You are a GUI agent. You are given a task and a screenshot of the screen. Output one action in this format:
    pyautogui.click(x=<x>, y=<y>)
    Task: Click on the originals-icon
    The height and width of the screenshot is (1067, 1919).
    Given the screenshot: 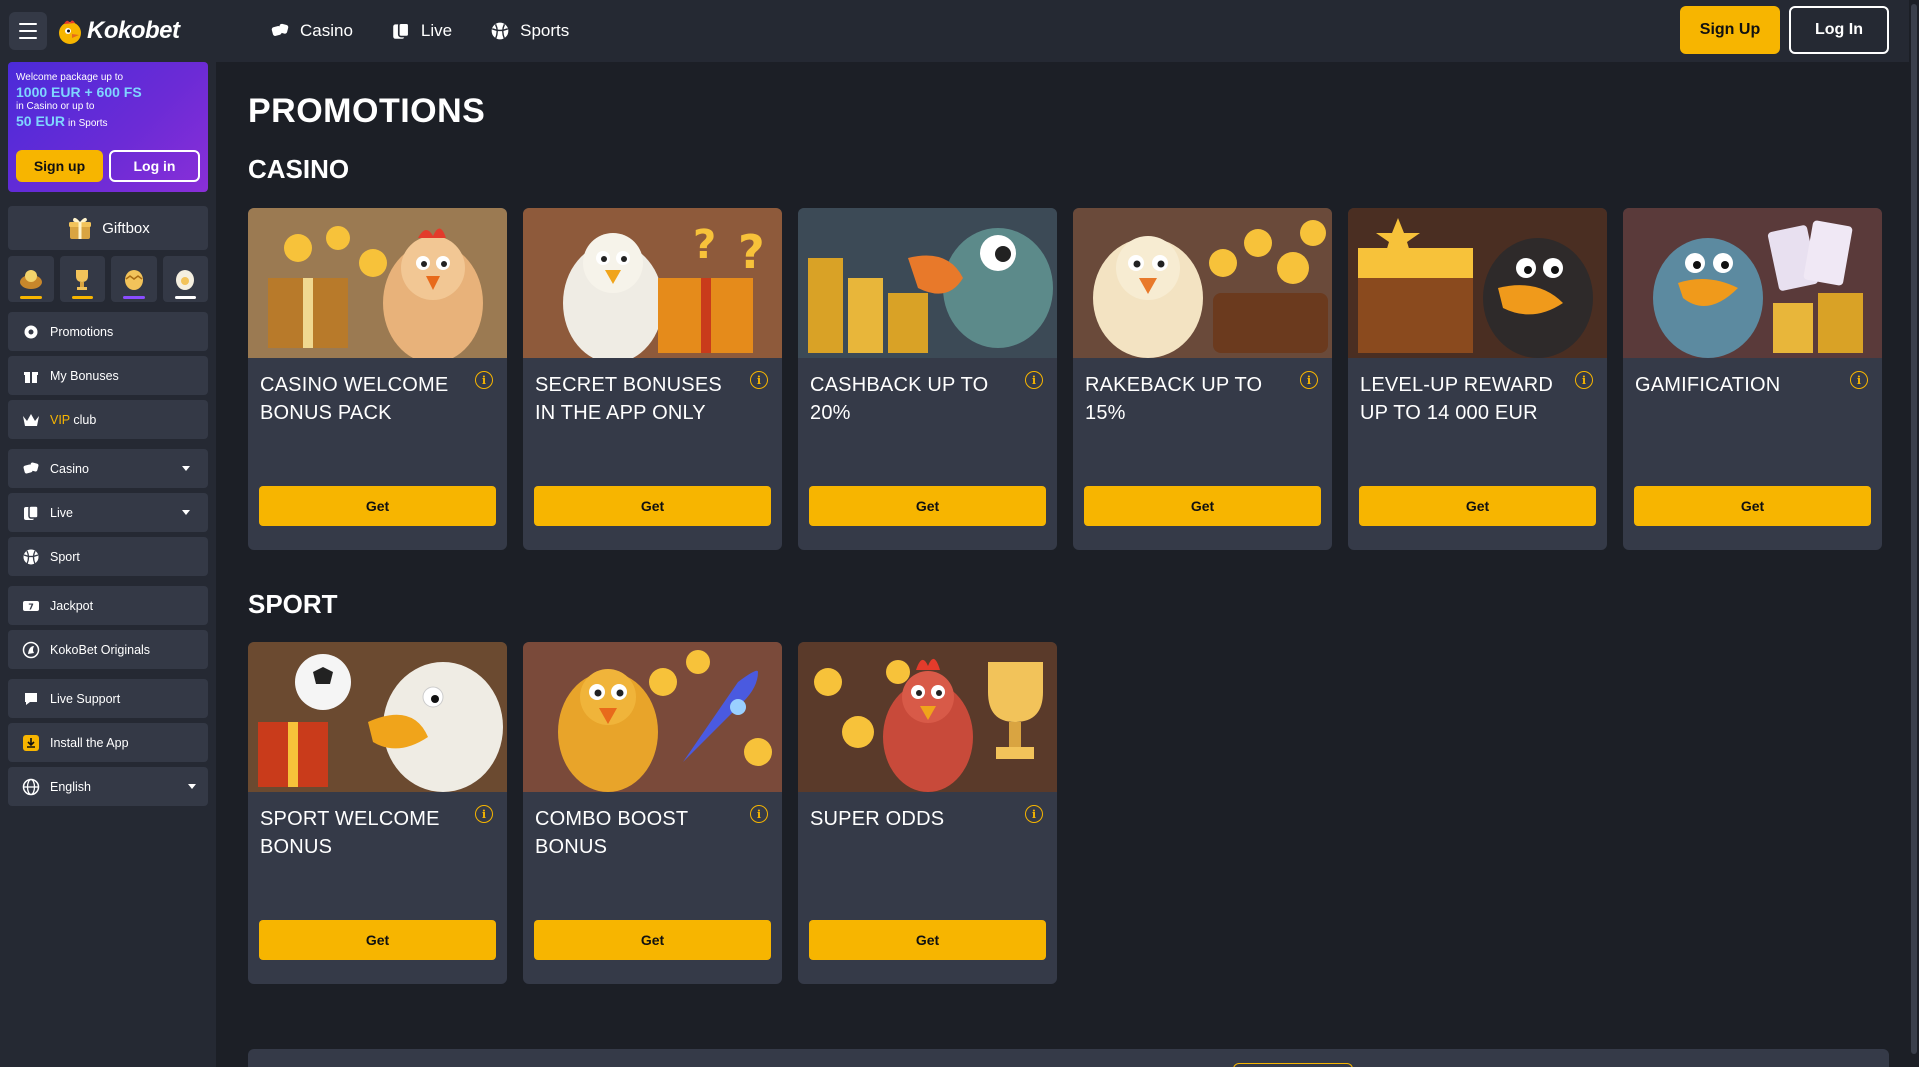 What is the action you would take?
    pyautogui.click(x=31, y=650)
    